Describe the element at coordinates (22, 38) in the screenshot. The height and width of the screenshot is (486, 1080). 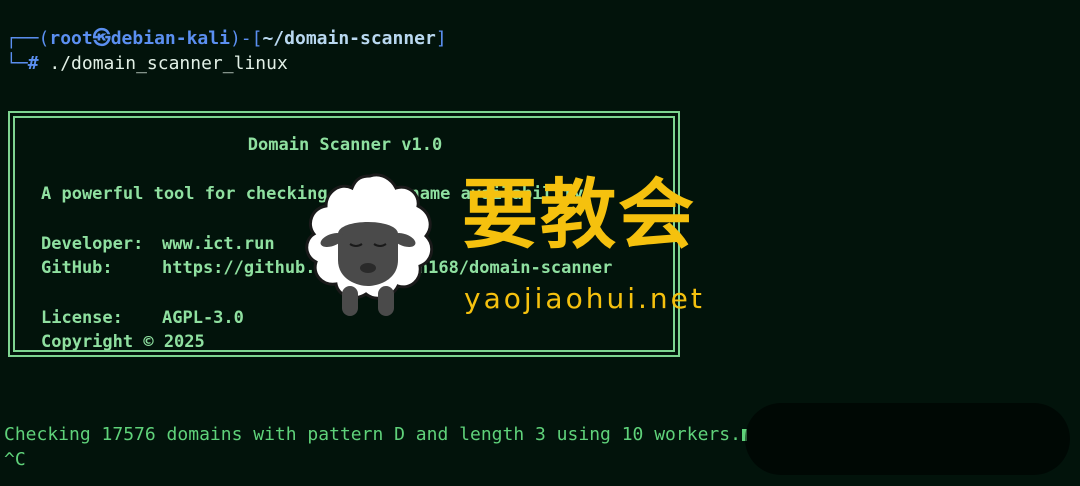
I see `prompt-corner-top: ┌──` at that location.